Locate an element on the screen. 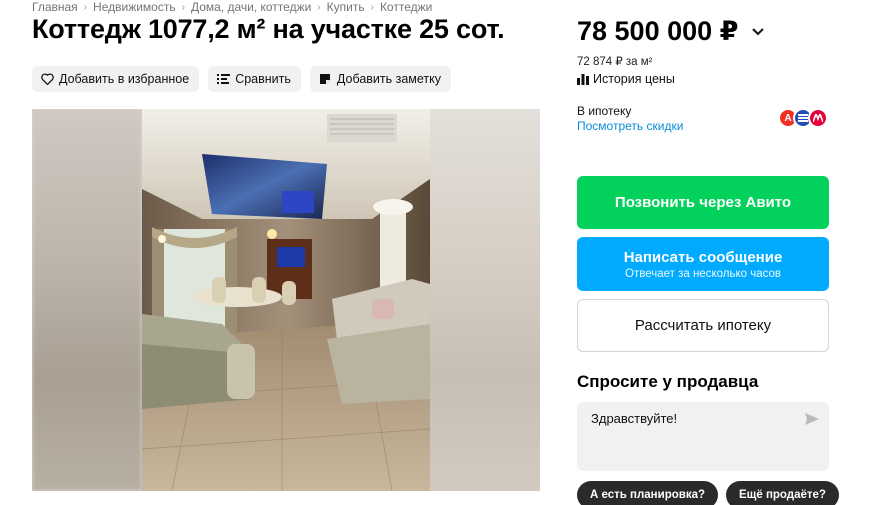 The image size is (881, 505). add-to-favorites-button: Добавить в избранное is located at coordinates (116, 79).